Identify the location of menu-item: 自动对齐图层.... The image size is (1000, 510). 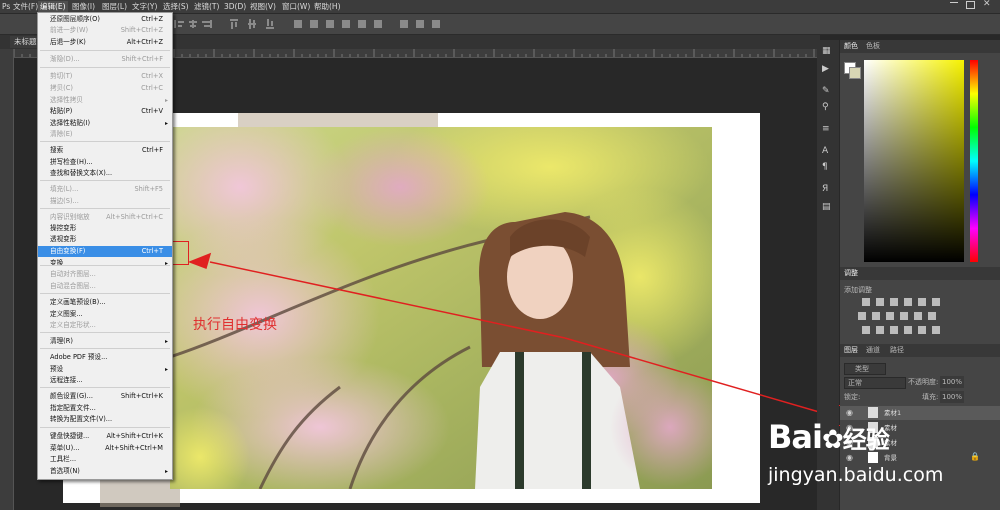
(105, 274).